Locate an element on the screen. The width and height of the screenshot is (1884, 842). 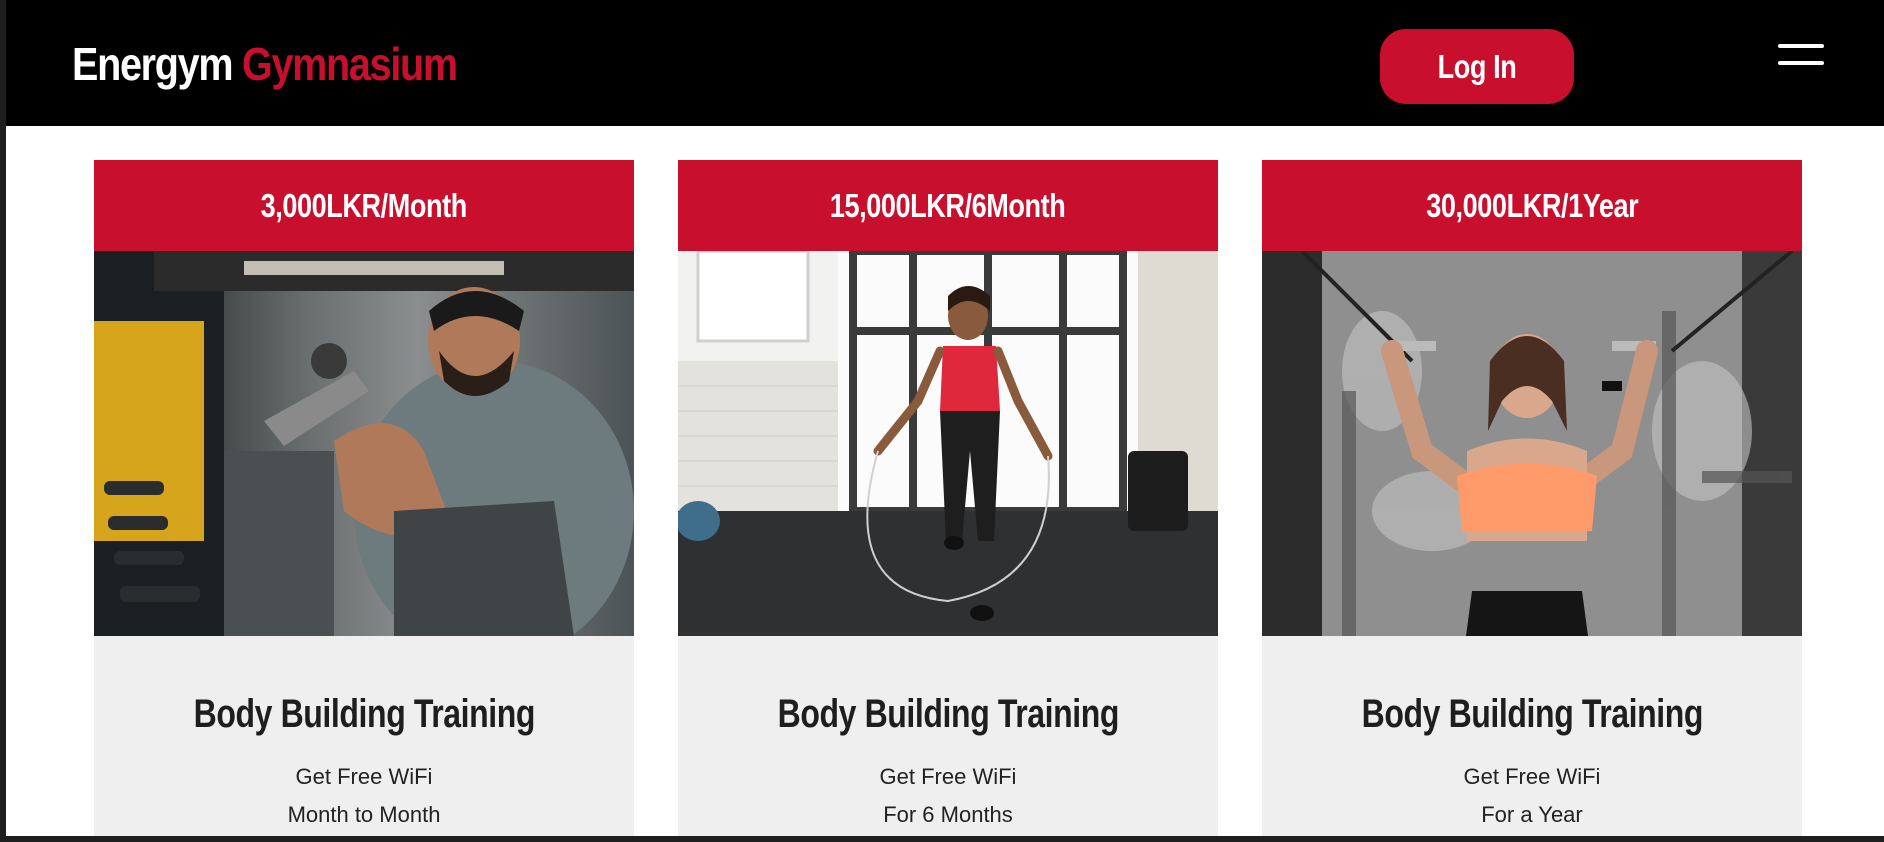
navbar: Energym Gymnasium Log In is located at coordinates (945, 63).